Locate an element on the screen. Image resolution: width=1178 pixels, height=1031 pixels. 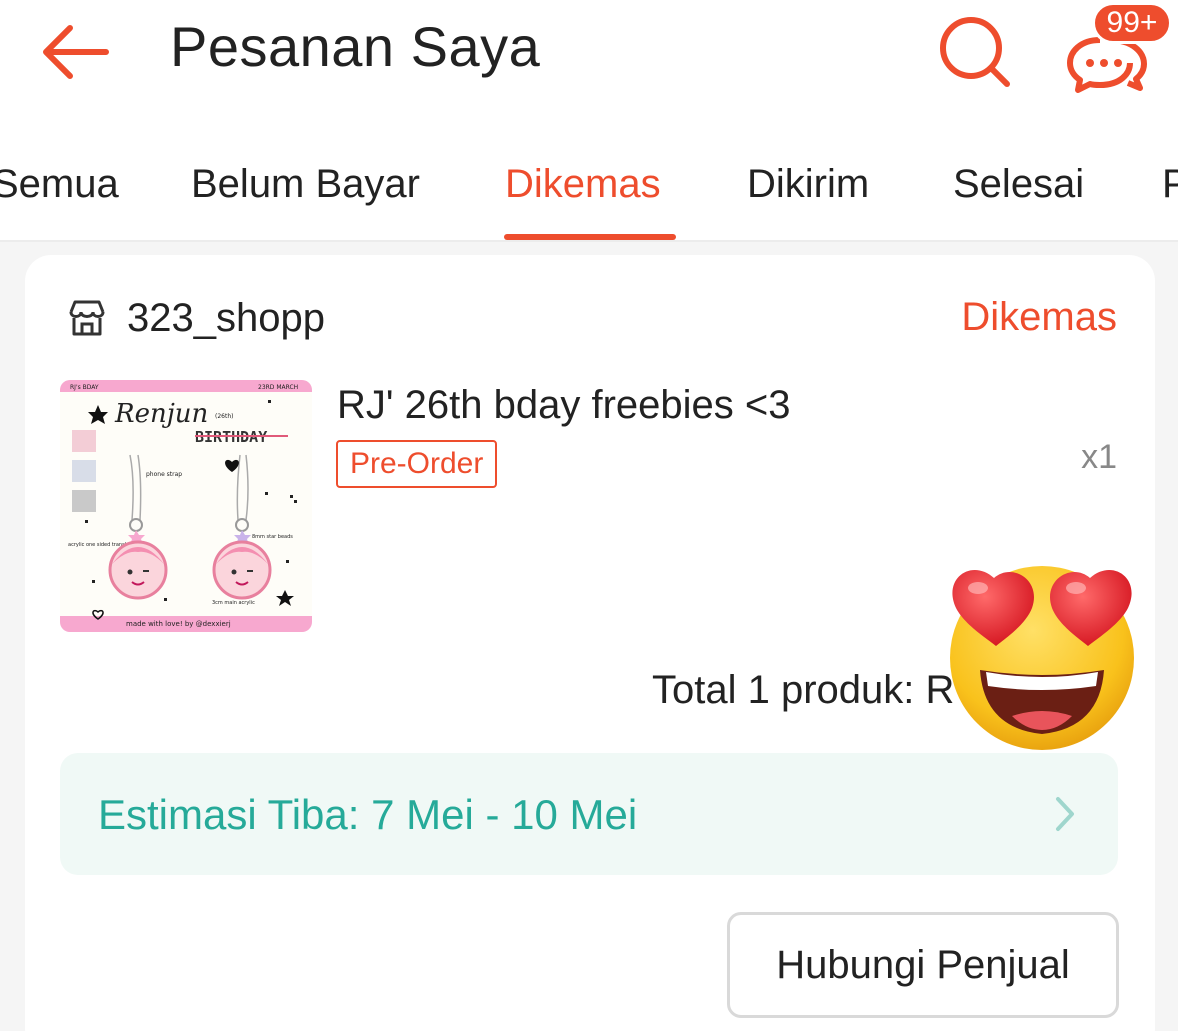
shop-name: 323_shopp is located at coordinates (226, 317).